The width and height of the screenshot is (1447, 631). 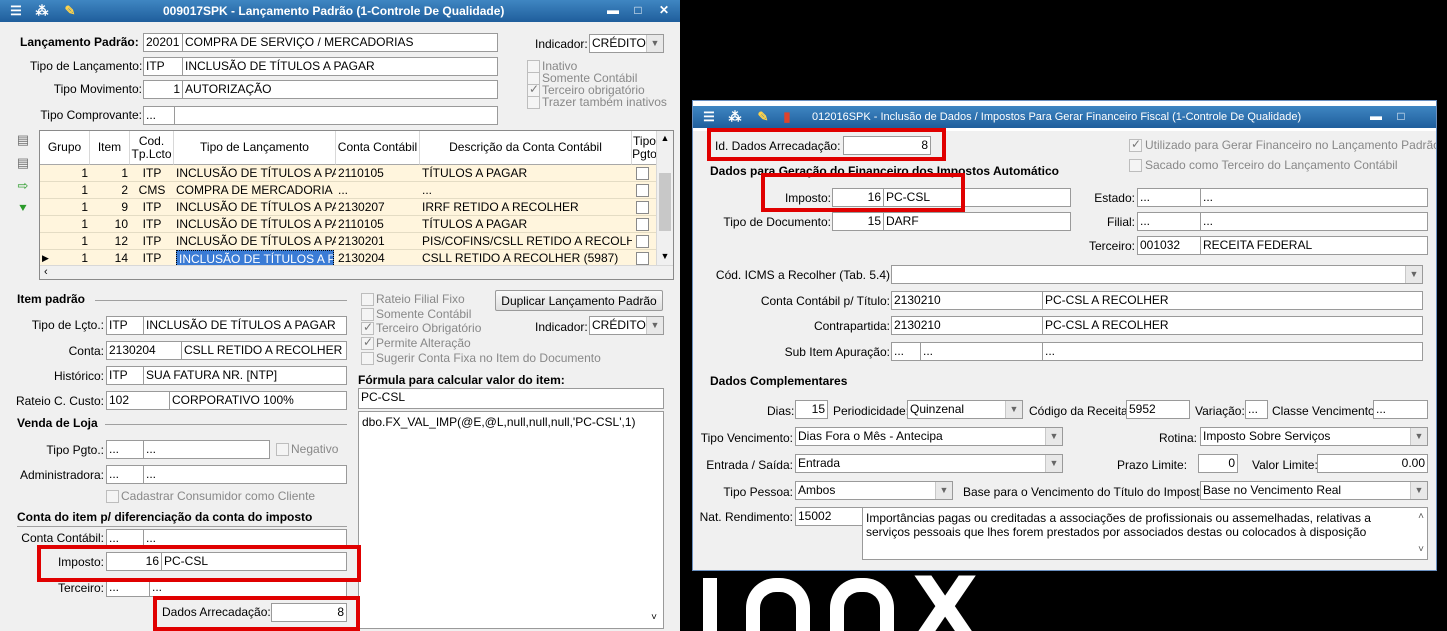 I want to click on tipo-documento-desc: DARF, so click(x=977, y=221).